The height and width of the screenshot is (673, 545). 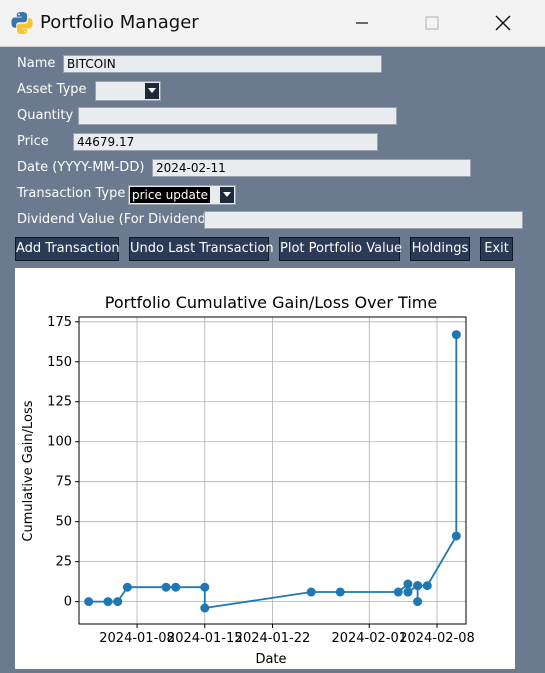 What do you see at coordinates (28, 470) in the screenshot?
I see `y-axis-label: Cumulative Gain/Loss` at bounding box center [28, 470].